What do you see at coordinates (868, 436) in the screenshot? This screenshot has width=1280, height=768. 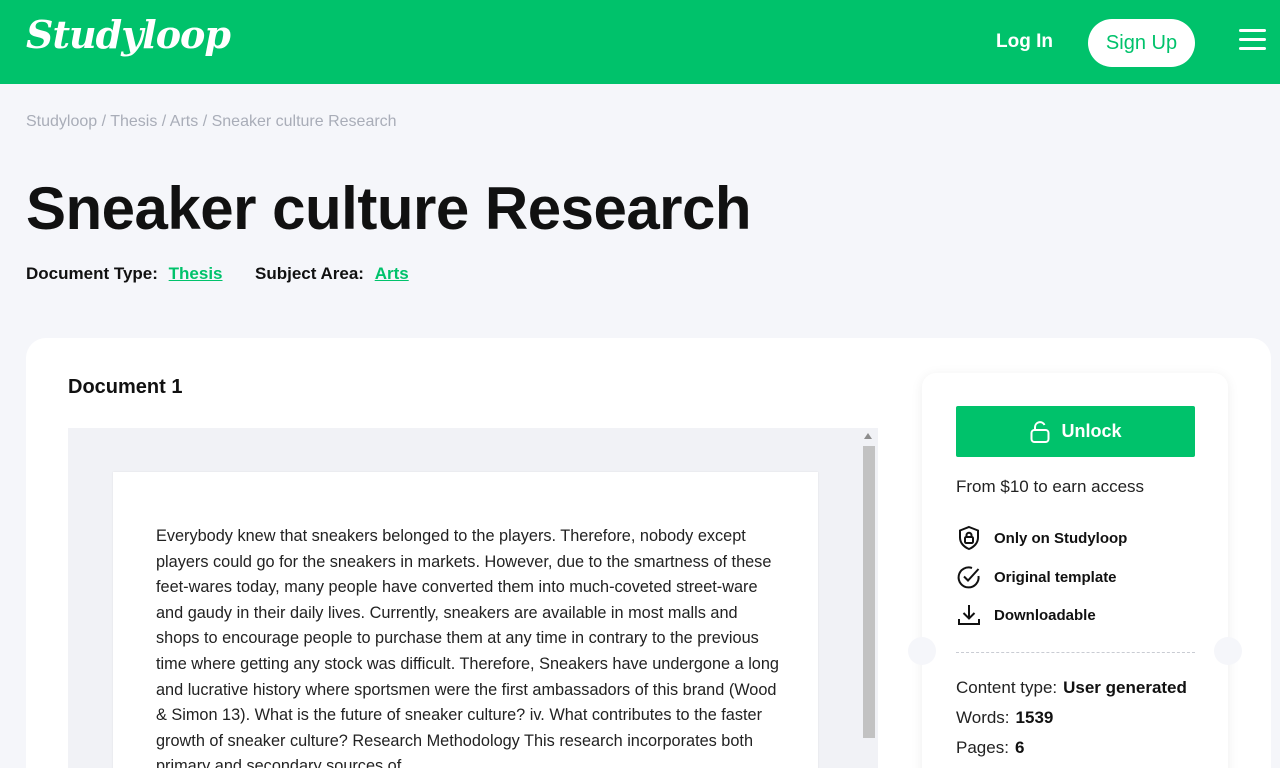 I see `scroll-up-arrow-icon` at bounding box center [868, 436].